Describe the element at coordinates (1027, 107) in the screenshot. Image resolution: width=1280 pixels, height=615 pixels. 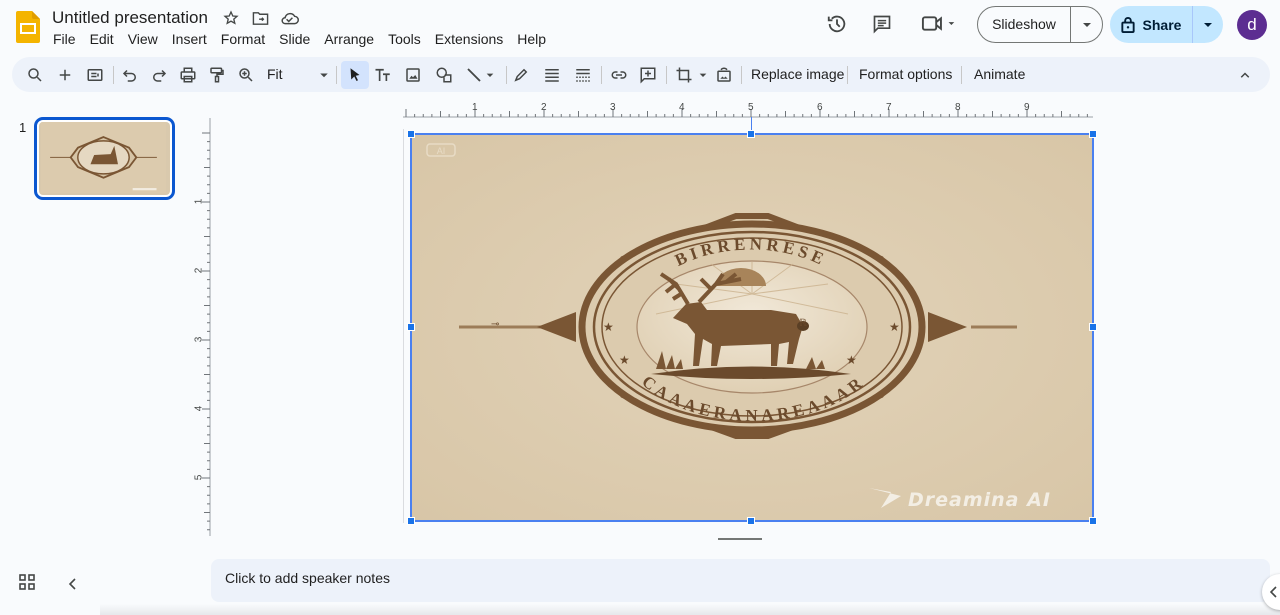
I see `ruler-label: 9` at that location.